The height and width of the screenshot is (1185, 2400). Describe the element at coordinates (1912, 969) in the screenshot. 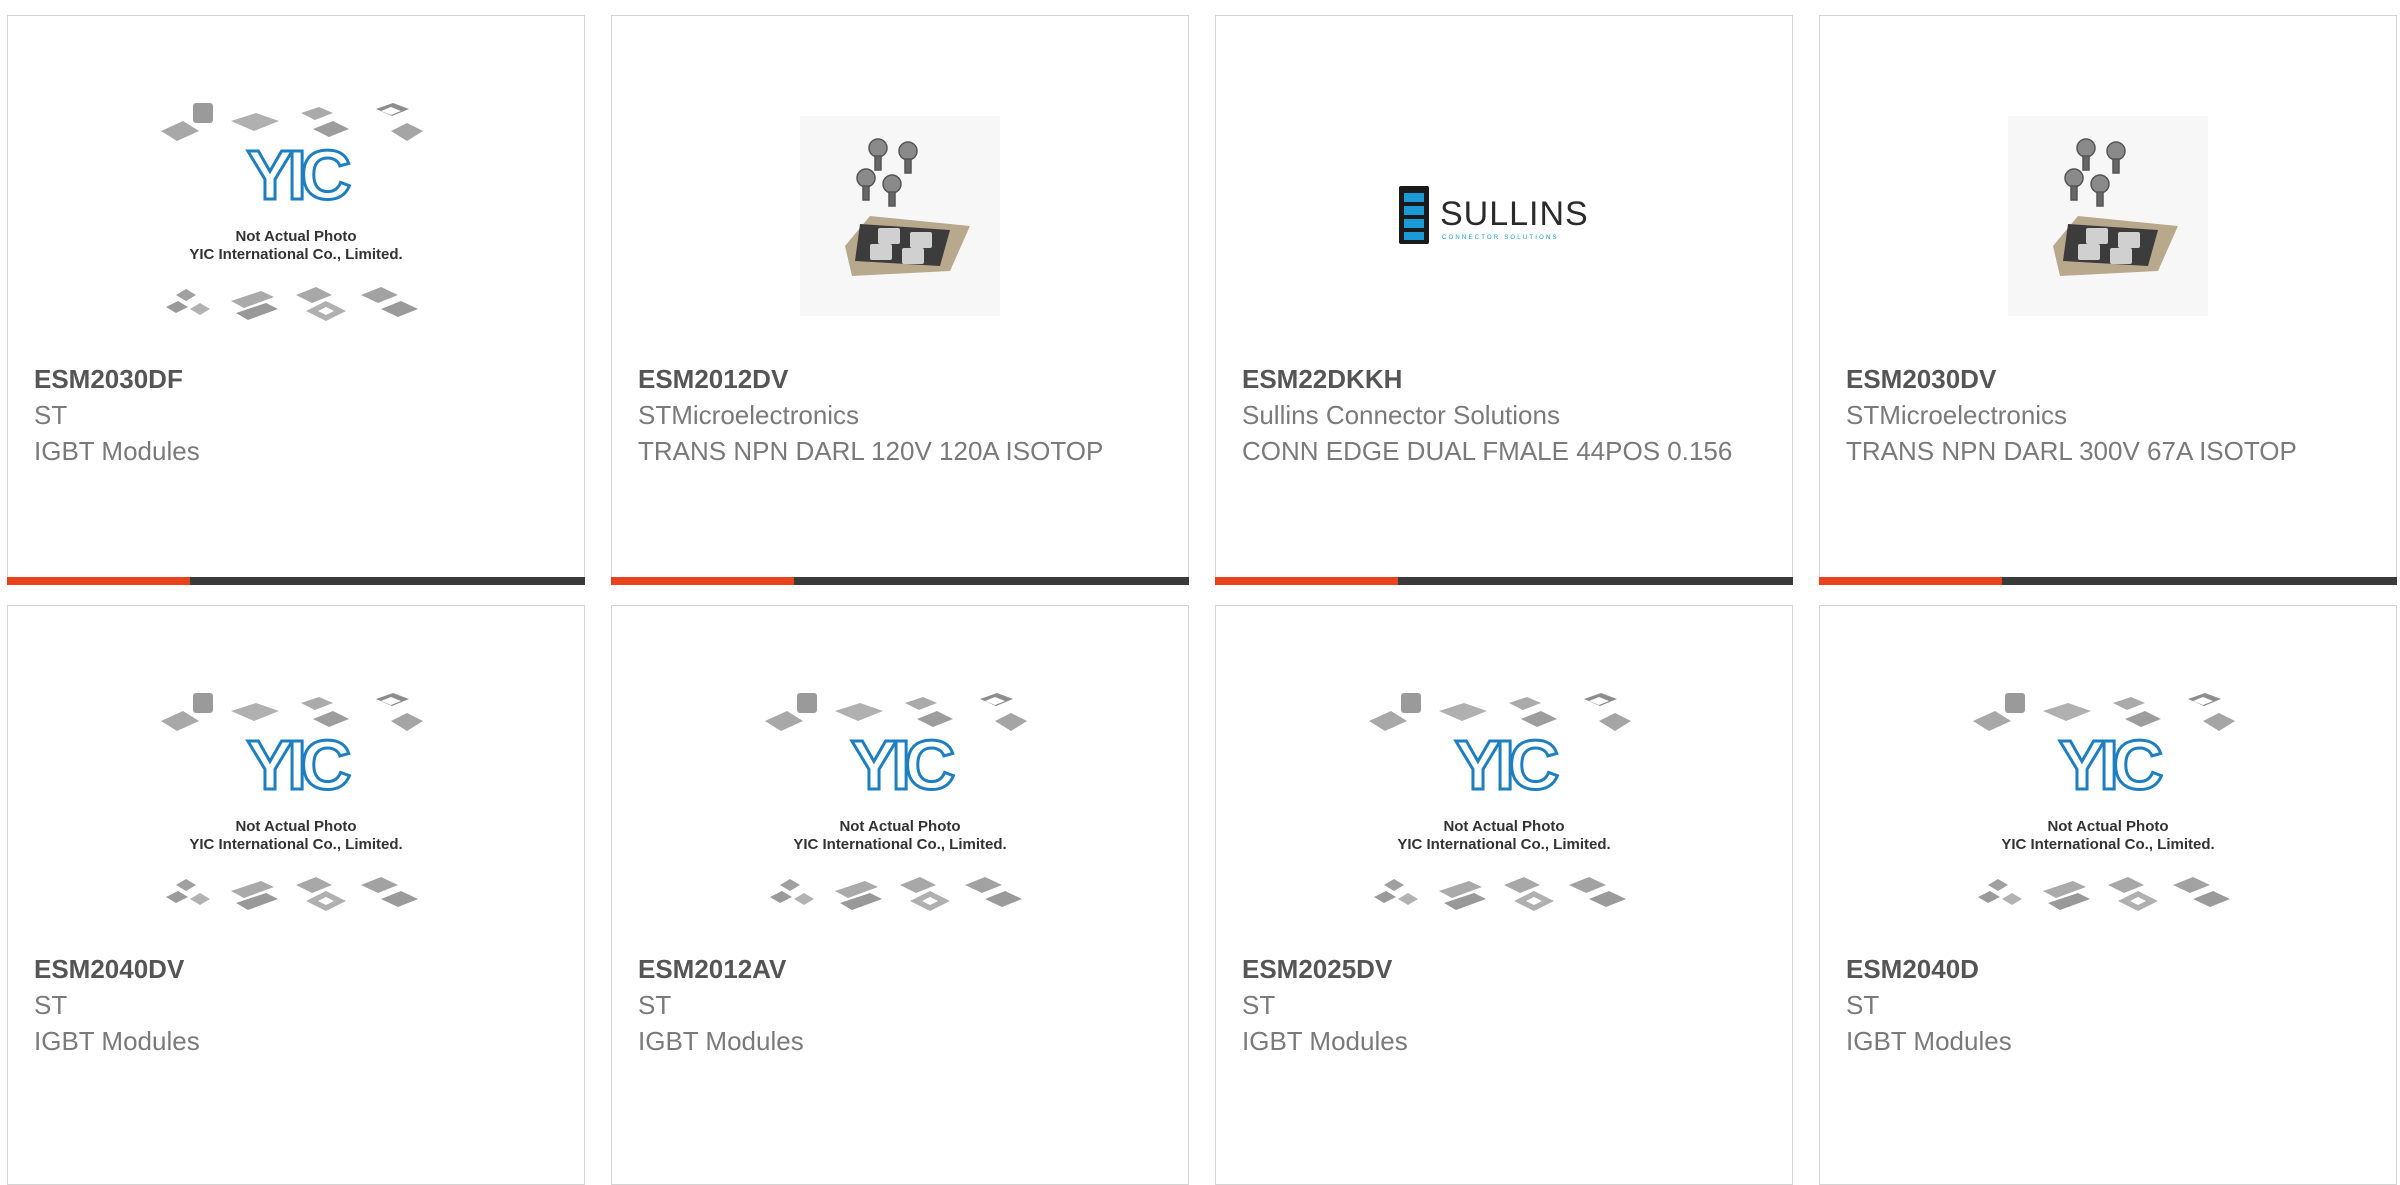

I see `part-number: ESM2040D` at that location.